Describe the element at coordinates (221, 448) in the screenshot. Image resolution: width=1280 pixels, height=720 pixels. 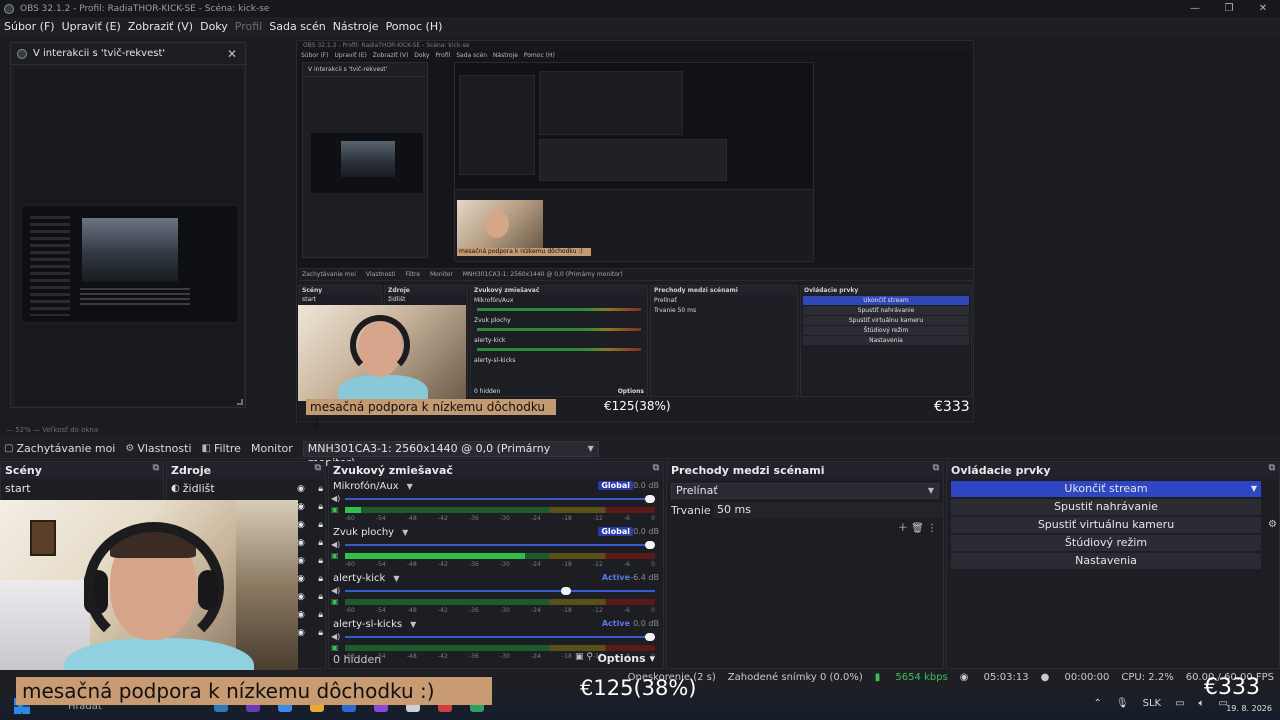
I see `filters-button: ◧ Filtre` at that location.